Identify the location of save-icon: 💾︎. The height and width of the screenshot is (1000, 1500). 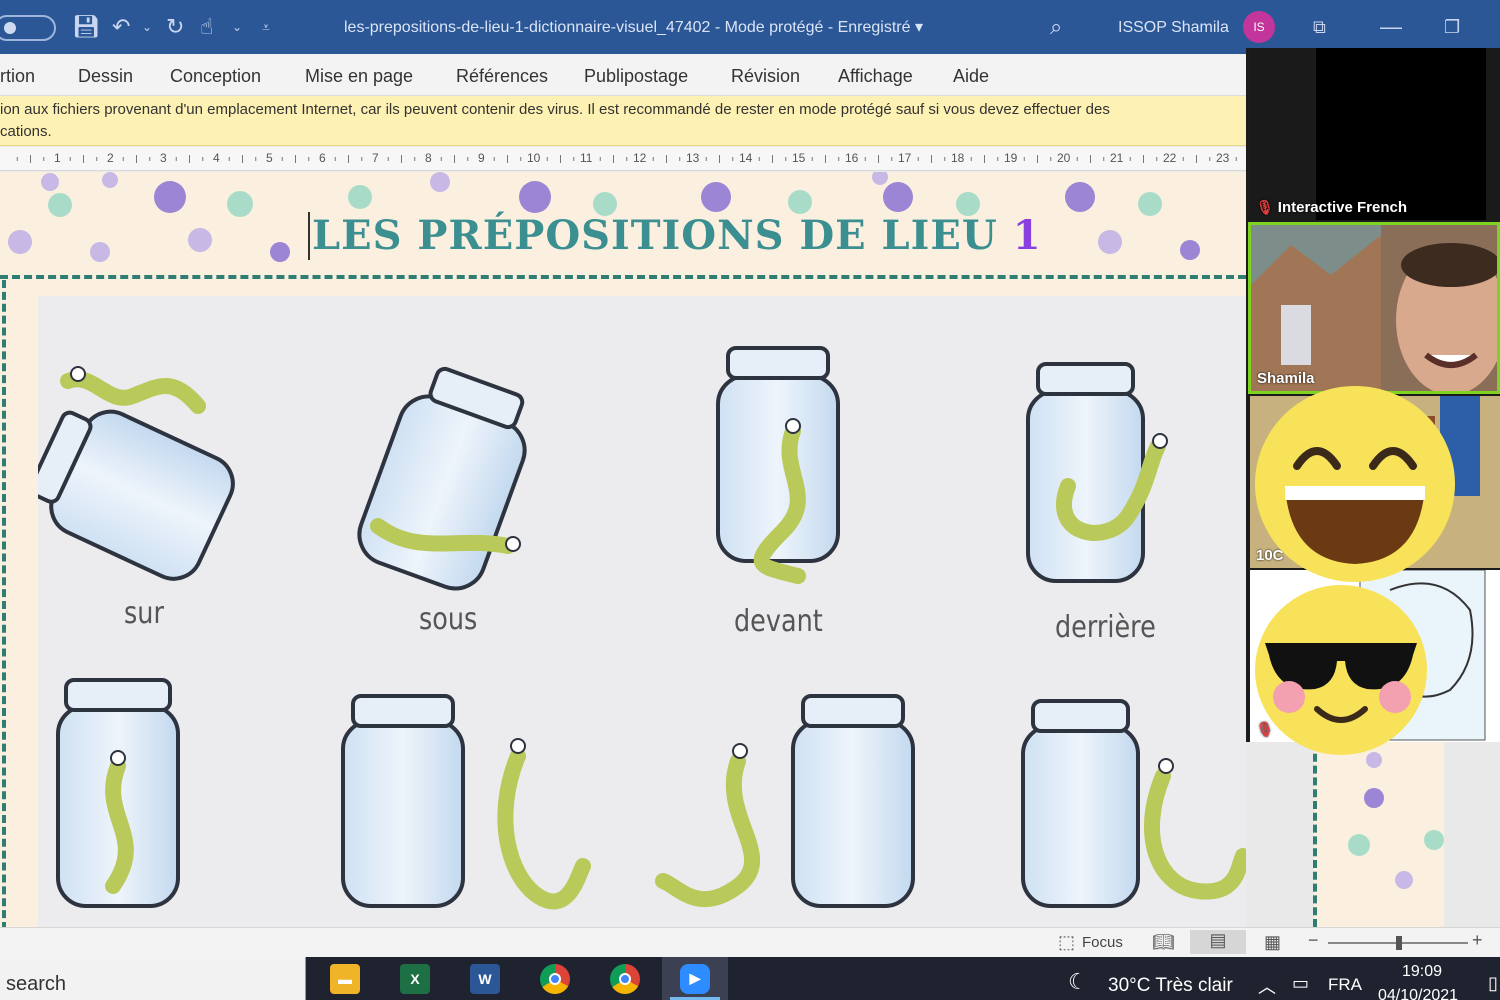
(86, 27).